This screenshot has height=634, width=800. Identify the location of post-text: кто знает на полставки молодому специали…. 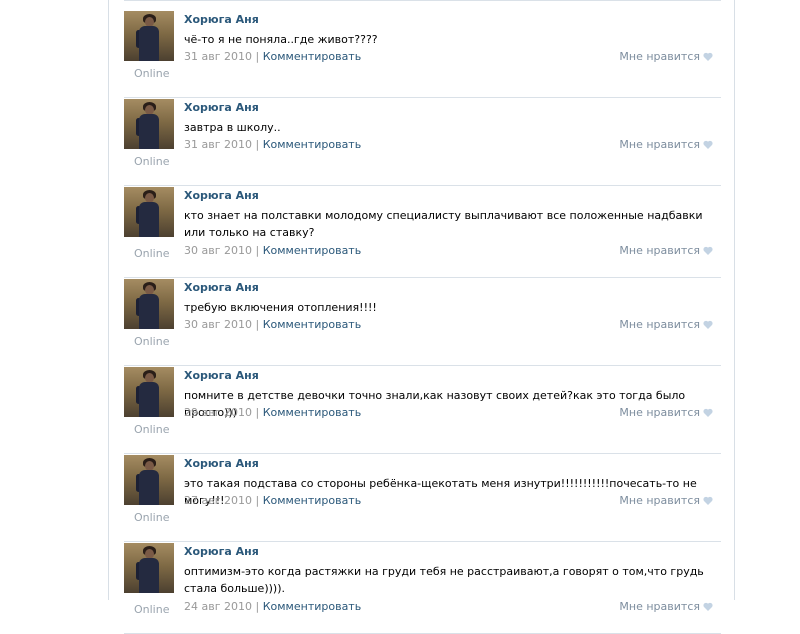
(443, 224).